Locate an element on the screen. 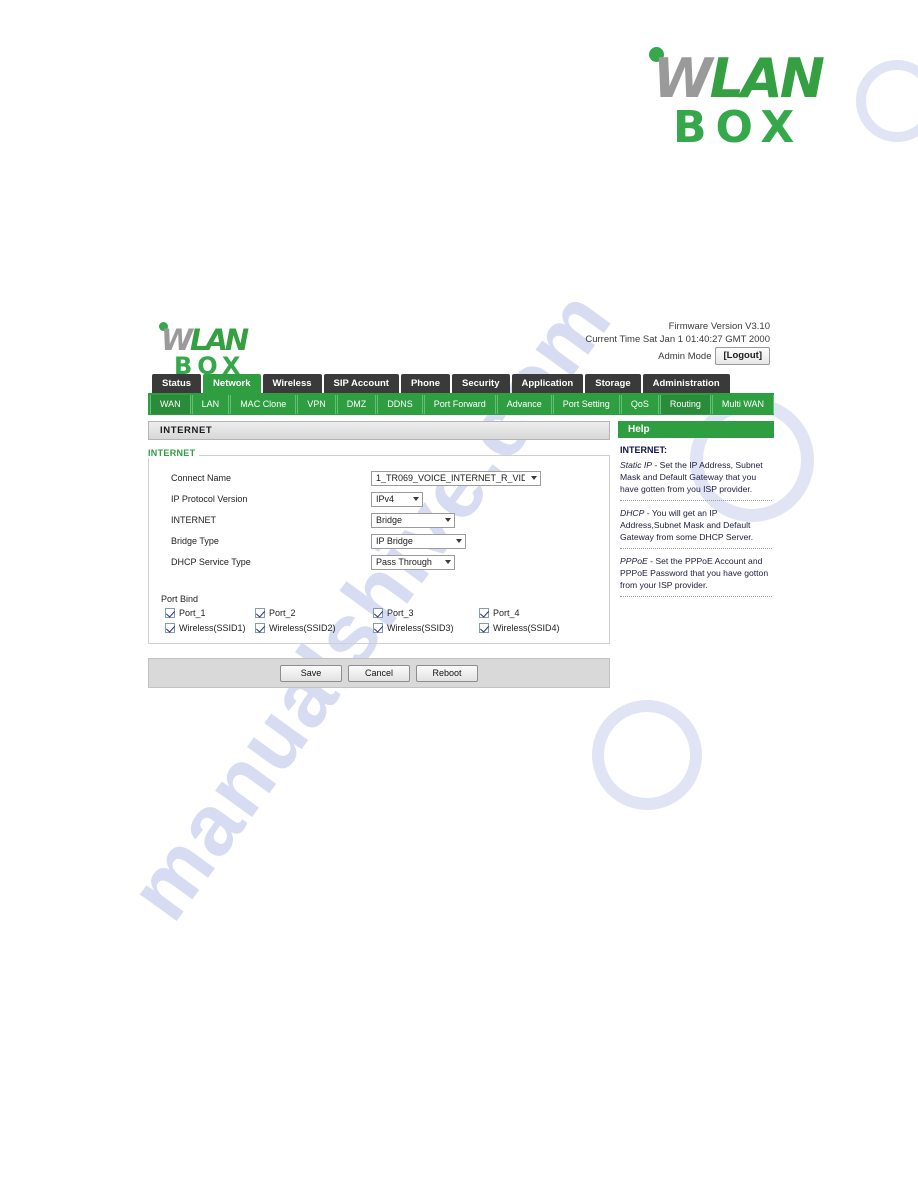 The width and height of the screenshot is (918, 1188). action-button-bar: Save Cancel Reboot is located at coordinates (379, 673).